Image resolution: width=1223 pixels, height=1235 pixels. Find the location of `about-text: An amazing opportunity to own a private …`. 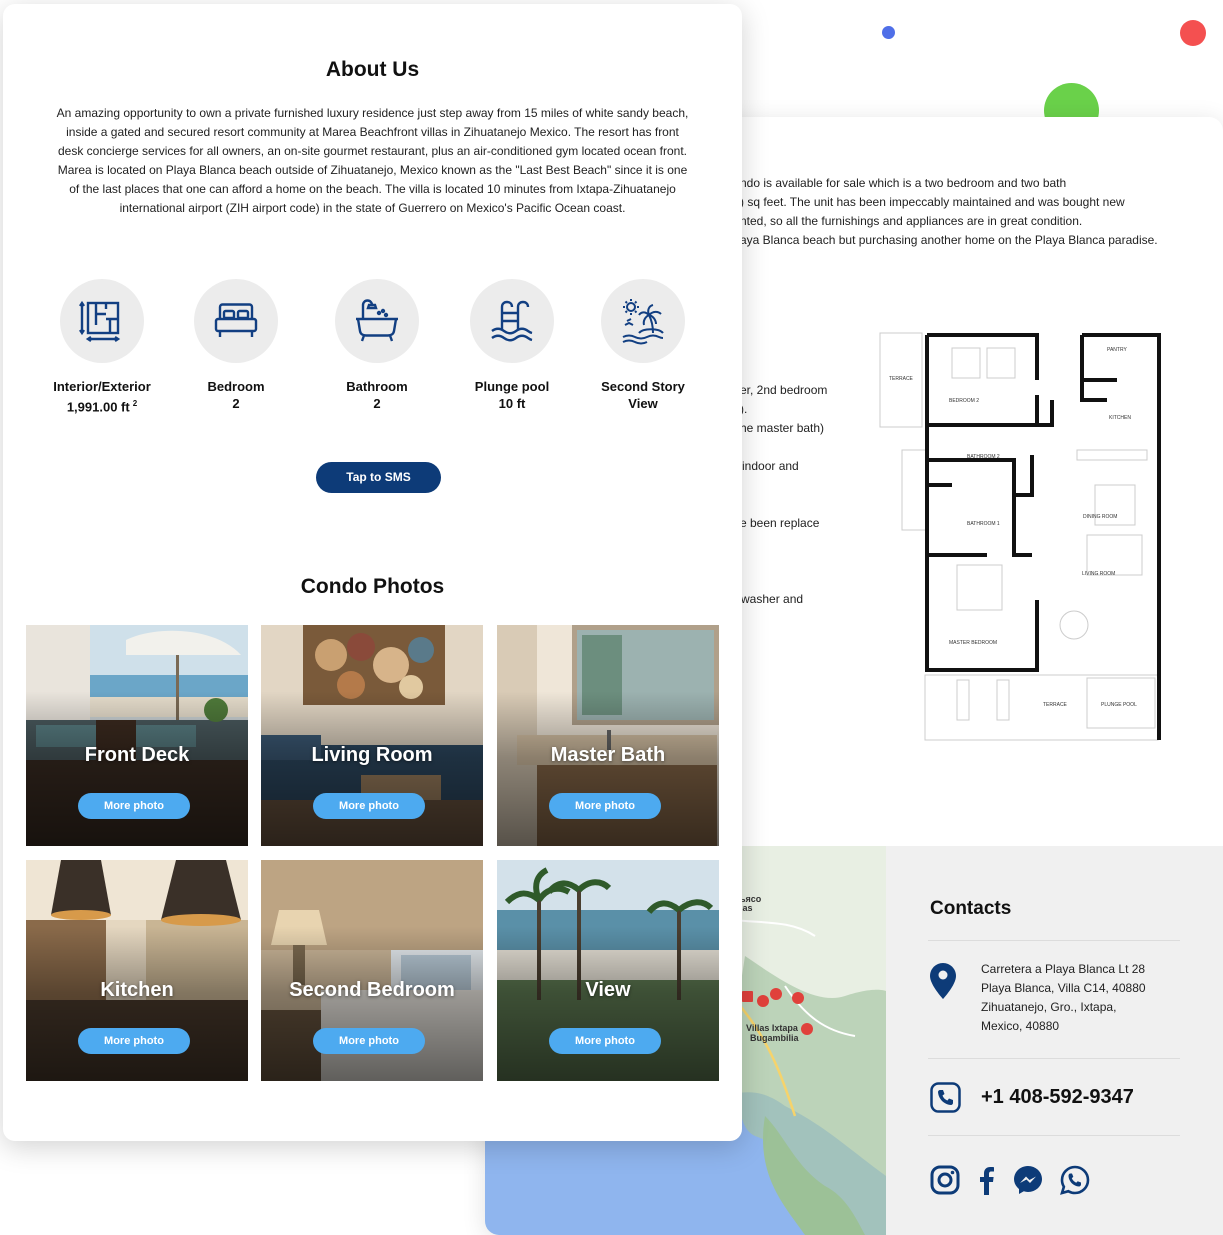

about-text: An amazing opportunity to own a private … is located at coordinates (372, 160).